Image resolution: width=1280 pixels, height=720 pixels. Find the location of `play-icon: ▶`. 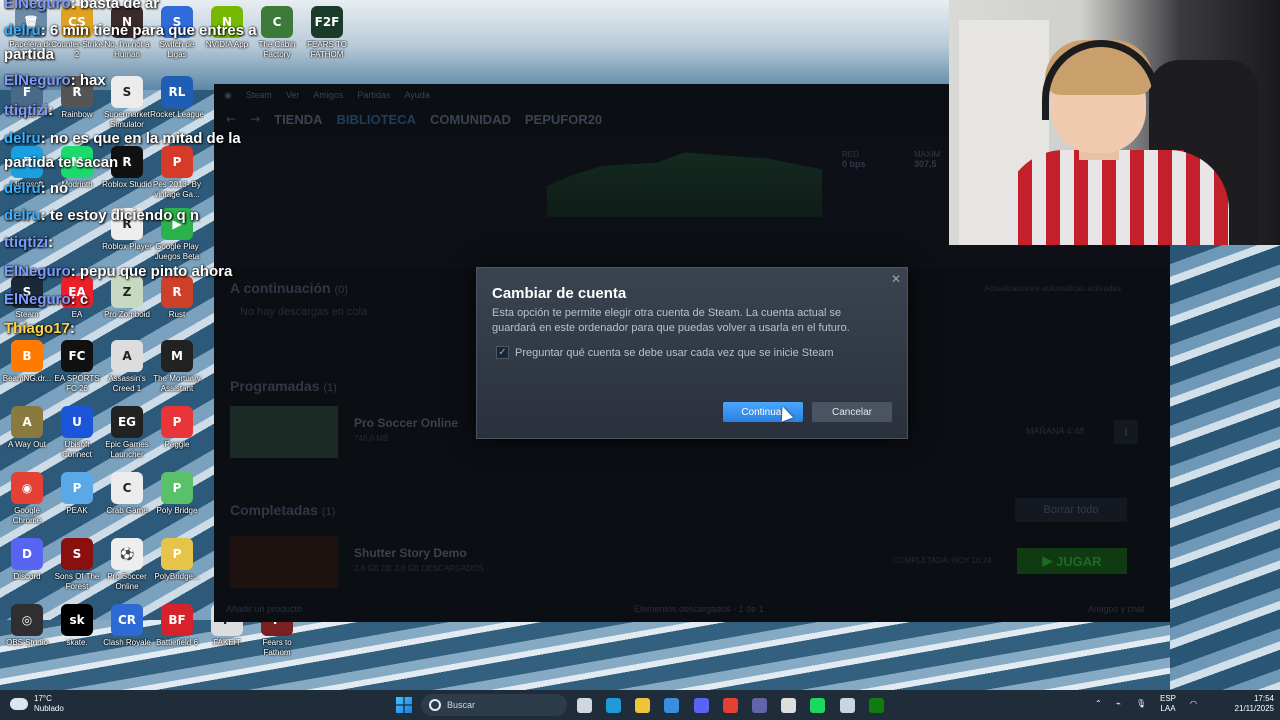

play-icon: ▶ is located at coordinates (1049, 560).